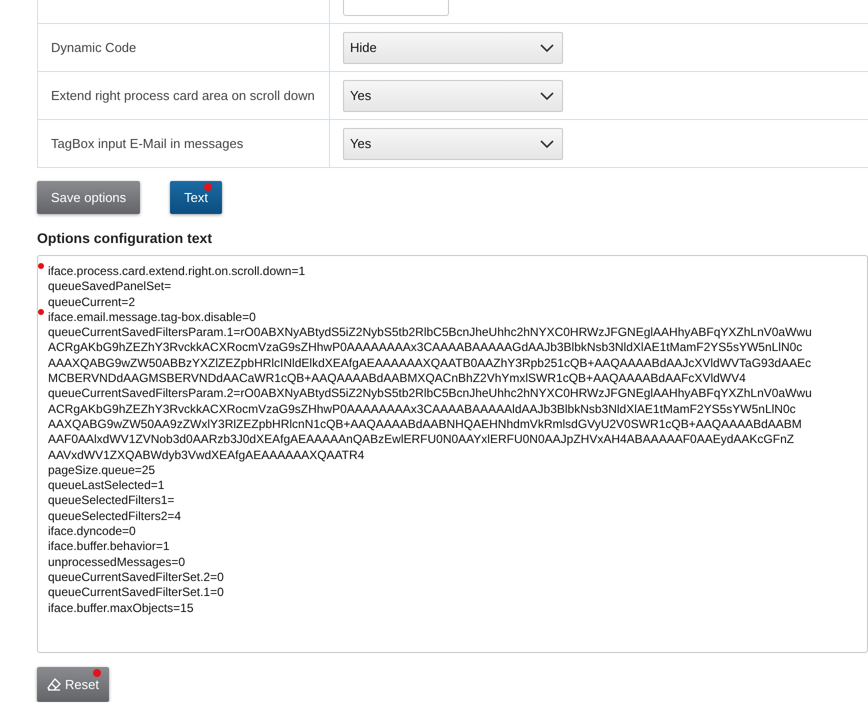 The width and height of the screenshot is (868, 716). Describe the element at coordinates (88, 197) in the screenshot. I see `save-button: Save options` at that location.